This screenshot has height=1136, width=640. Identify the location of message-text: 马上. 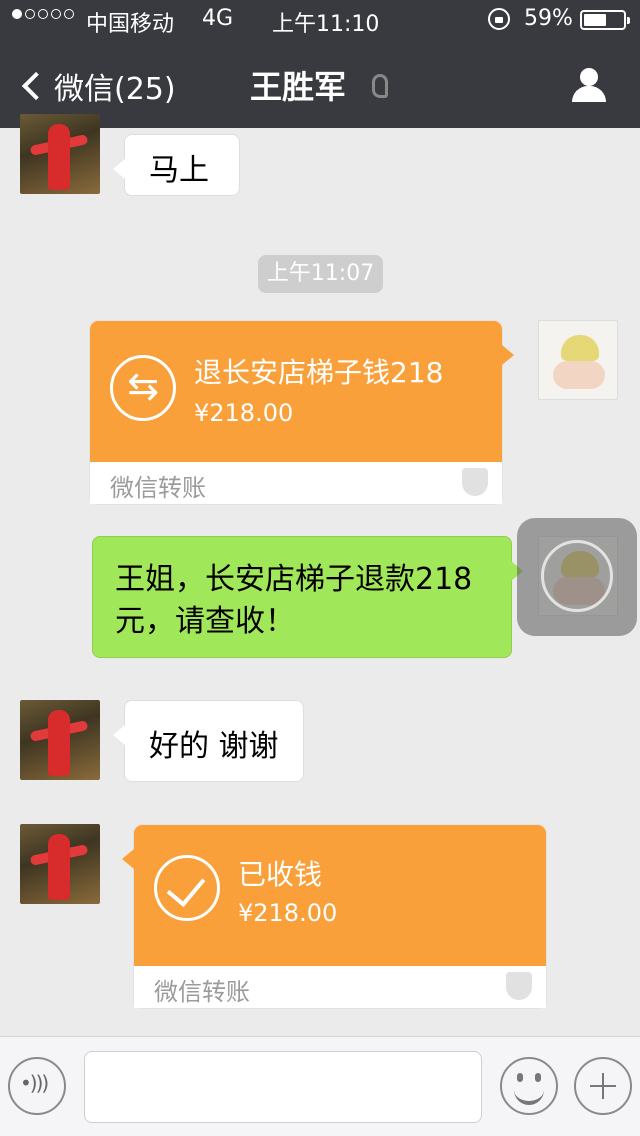
(179, 170).